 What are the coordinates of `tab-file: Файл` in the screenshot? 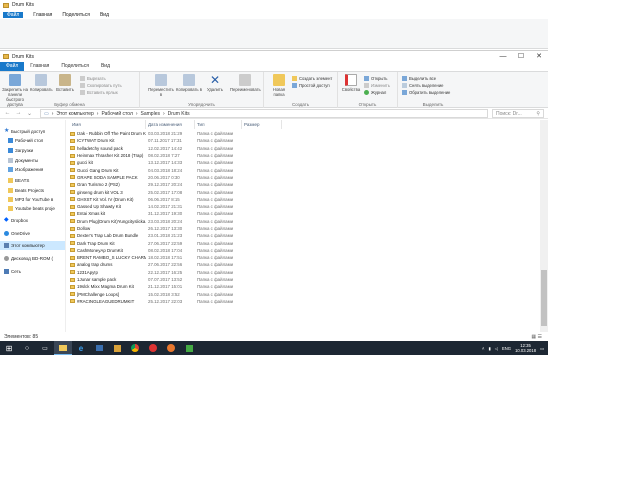 It's located at (12, 66).